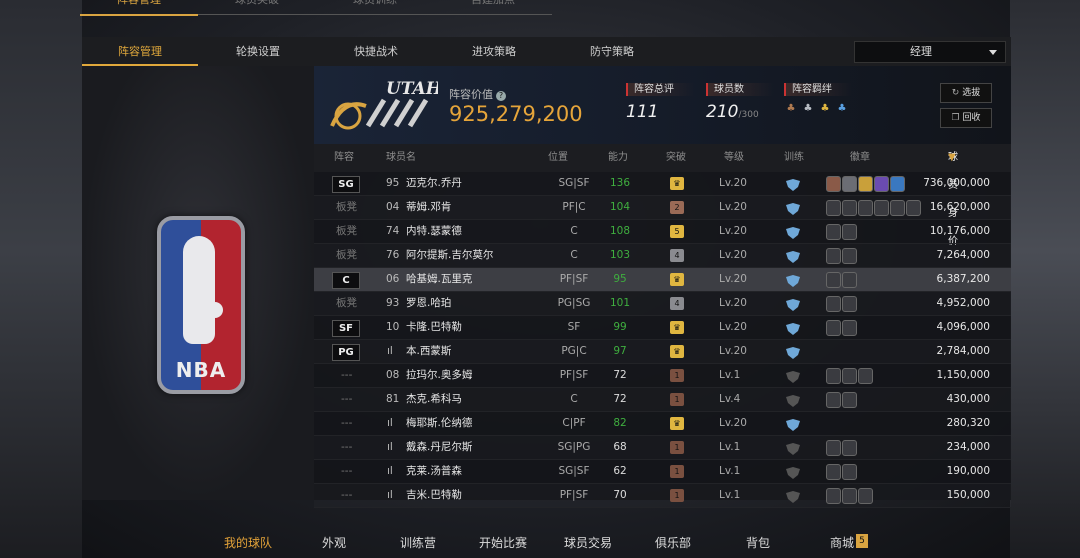 The width and height of the screenshot is (1080, 558). What do you see at coordinates (734, 158) in the screenshot?
I see `col-level: 等级` at bounding box center [734, 158].